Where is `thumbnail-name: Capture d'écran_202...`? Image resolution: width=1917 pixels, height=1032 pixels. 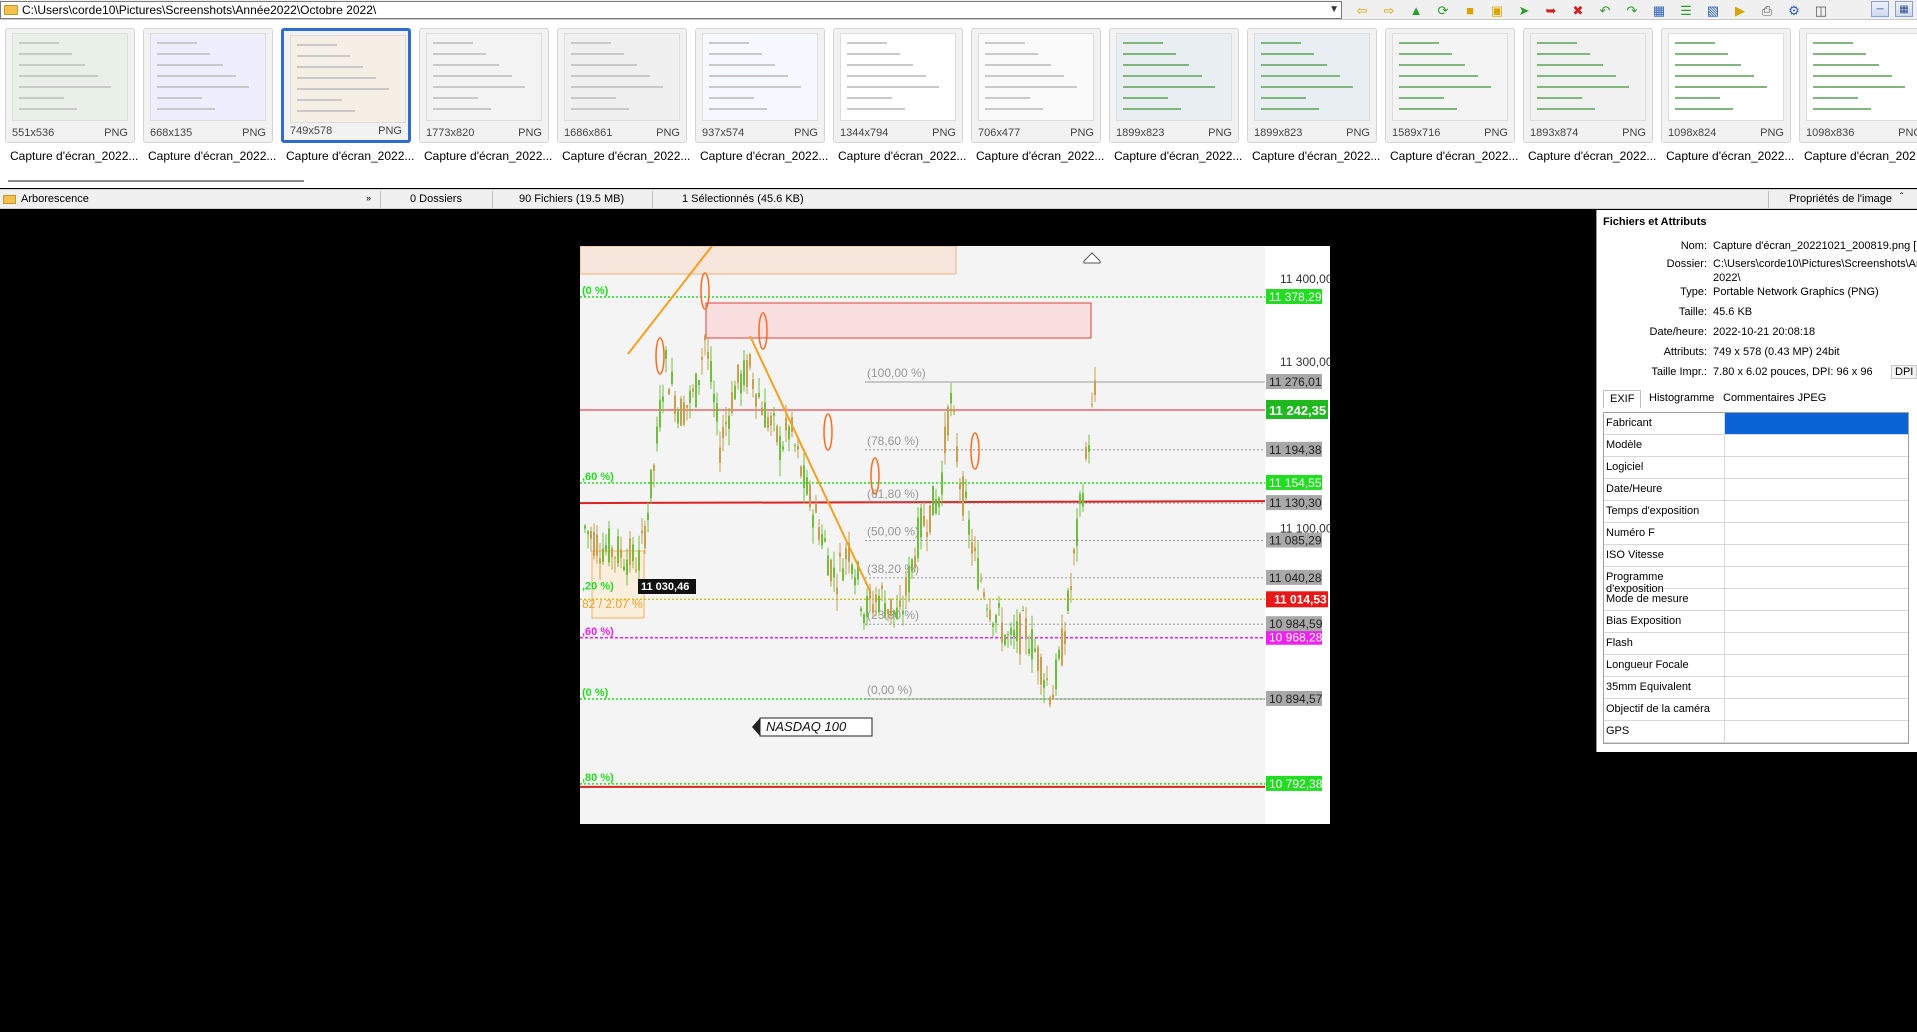
thumbnail-name: Capture d'écran_202... is located at coordinates (1860, 156).